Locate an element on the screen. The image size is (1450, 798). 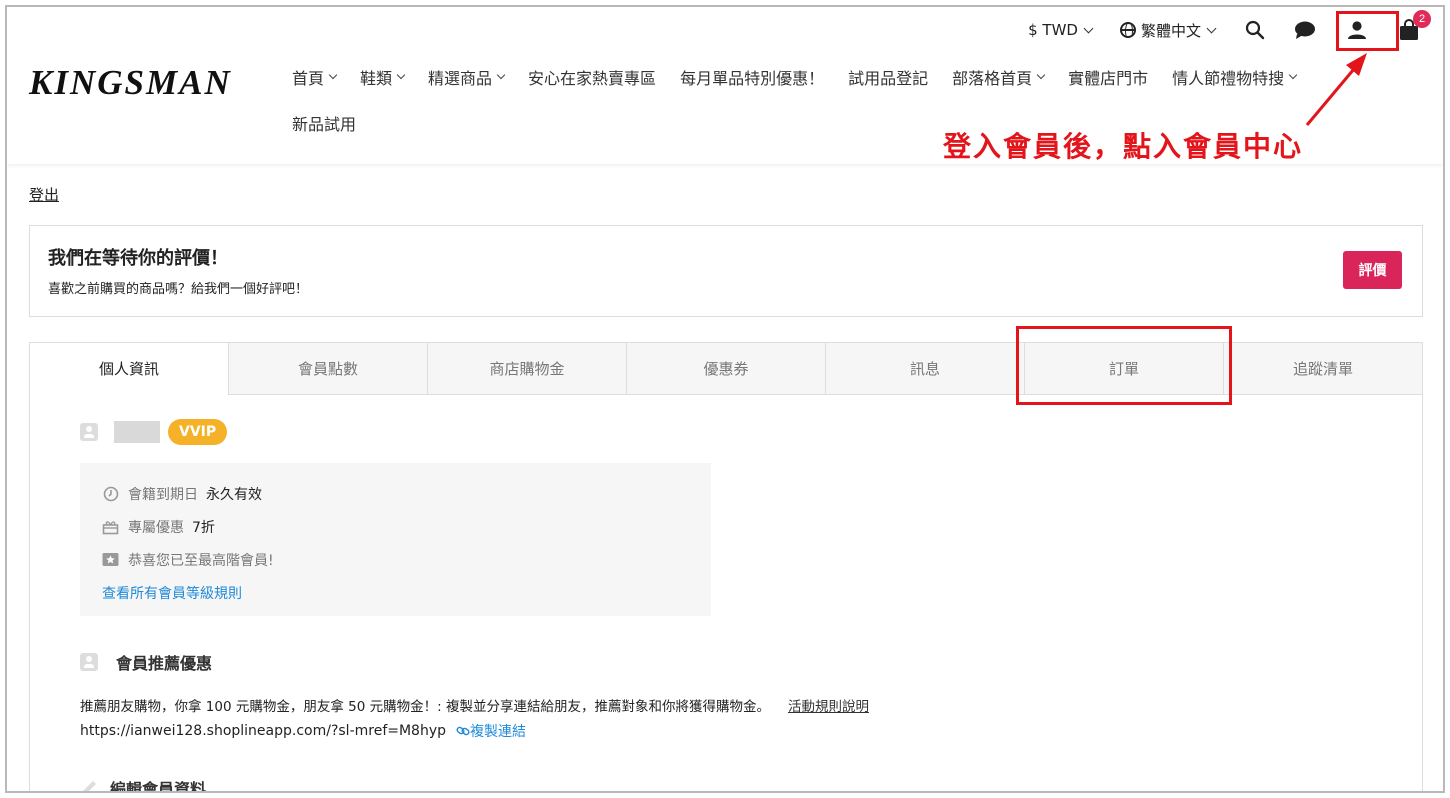
nav-item-shoes: 鞋類 is located at coordinates (383, 77).